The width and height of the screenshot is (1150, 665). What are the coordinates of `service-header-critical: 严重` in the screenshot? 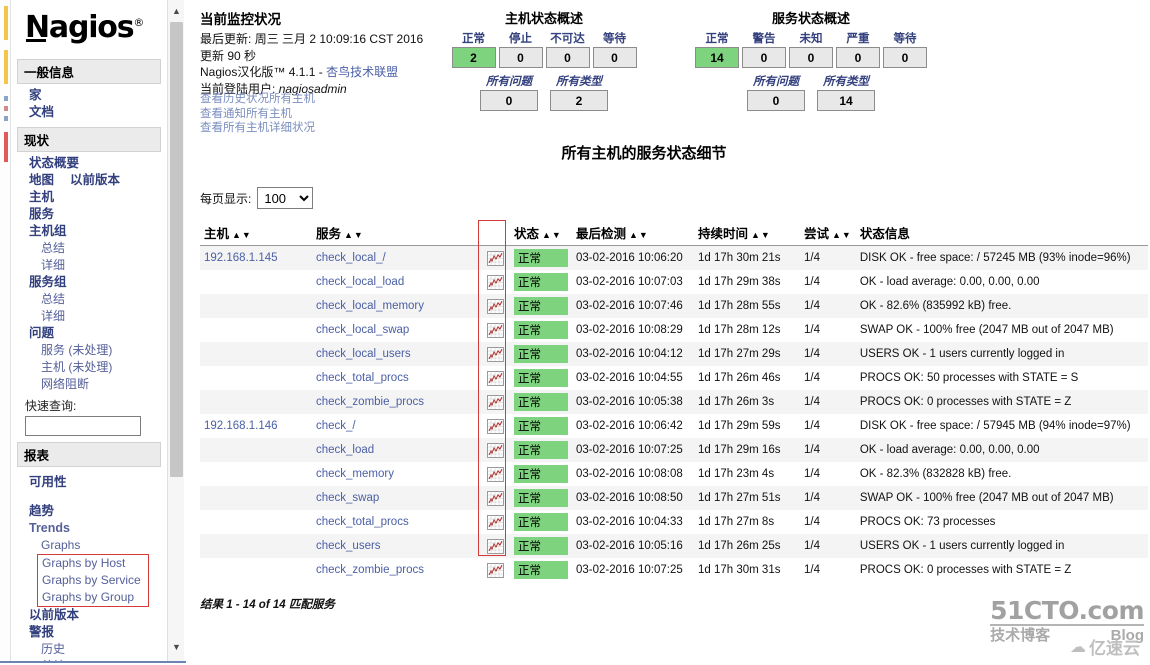 It's located at (858, 38).